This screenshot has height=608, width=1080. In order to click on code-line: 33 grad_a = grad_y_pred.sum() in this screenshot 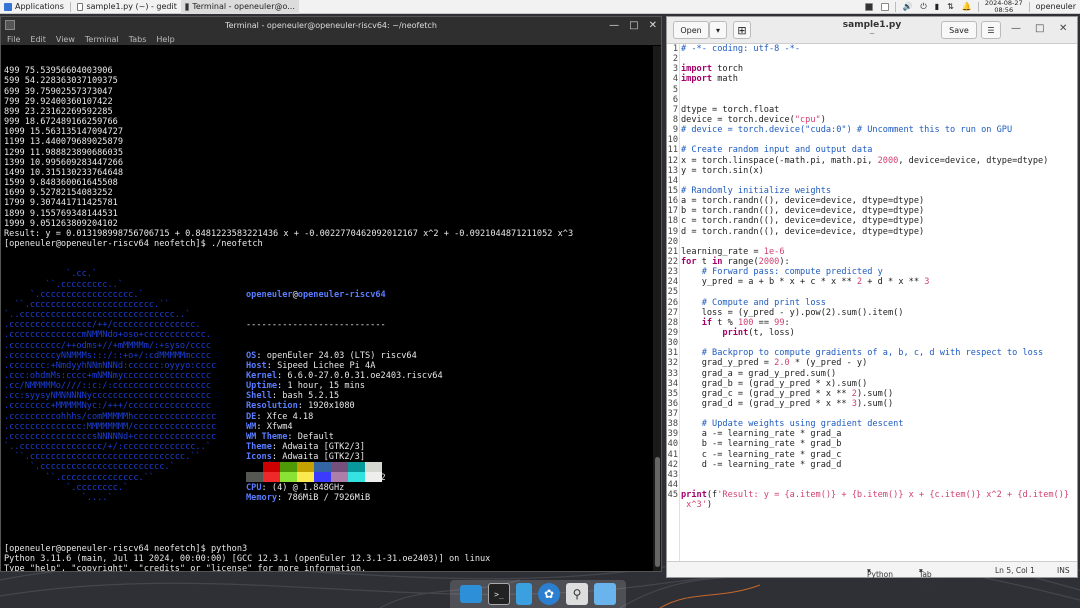, I will do `click(872, 374)`.